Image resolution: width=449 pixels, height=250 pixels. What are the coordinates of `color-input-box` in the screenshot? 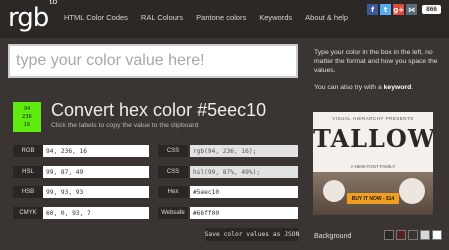 It's located at (153, 61).